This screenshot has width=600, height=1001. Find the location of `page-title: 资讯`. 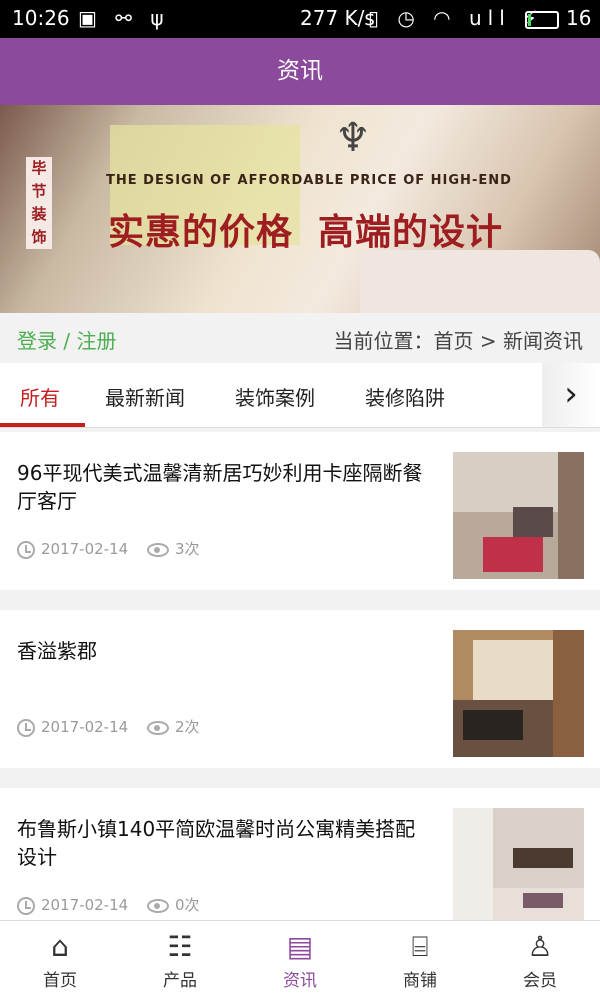

page-title: 资讯 is located at coordinates (300, 71).